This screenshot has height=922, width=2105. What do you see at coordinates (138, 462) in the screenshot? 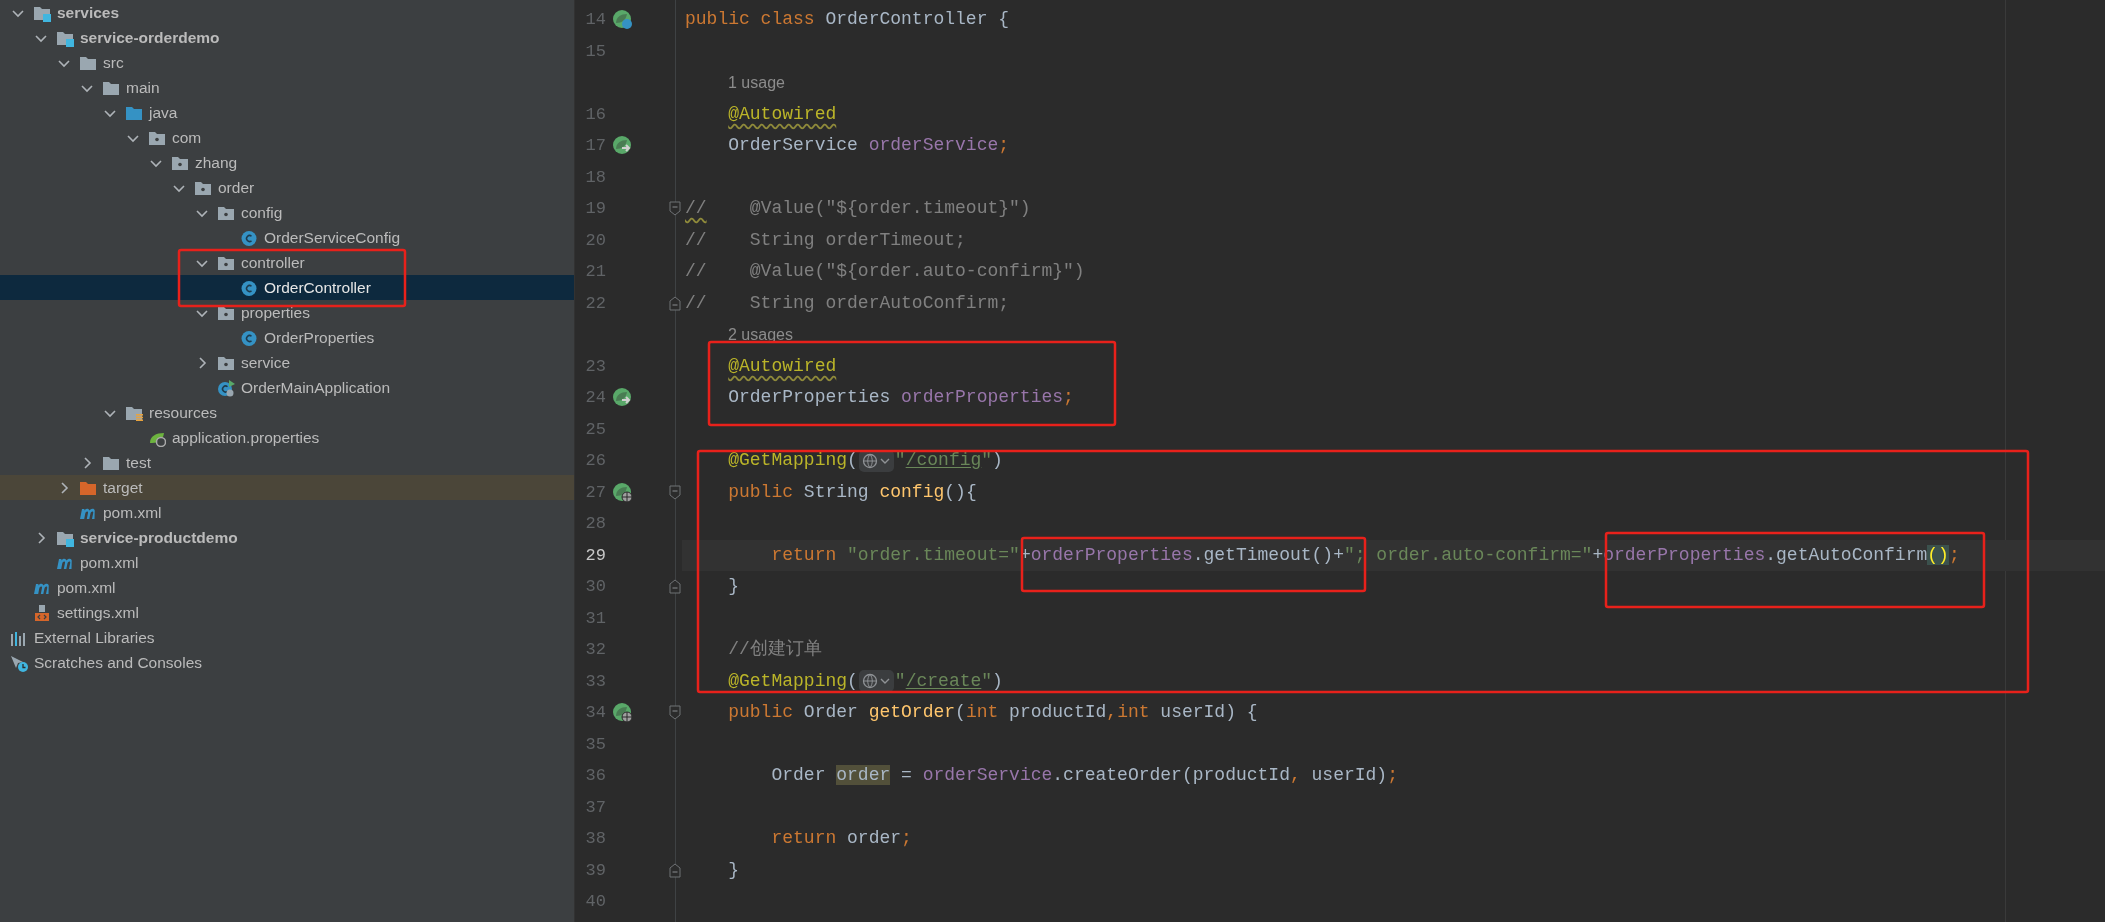
I see `tree-item-label: test` at bounding box center [138, 462].